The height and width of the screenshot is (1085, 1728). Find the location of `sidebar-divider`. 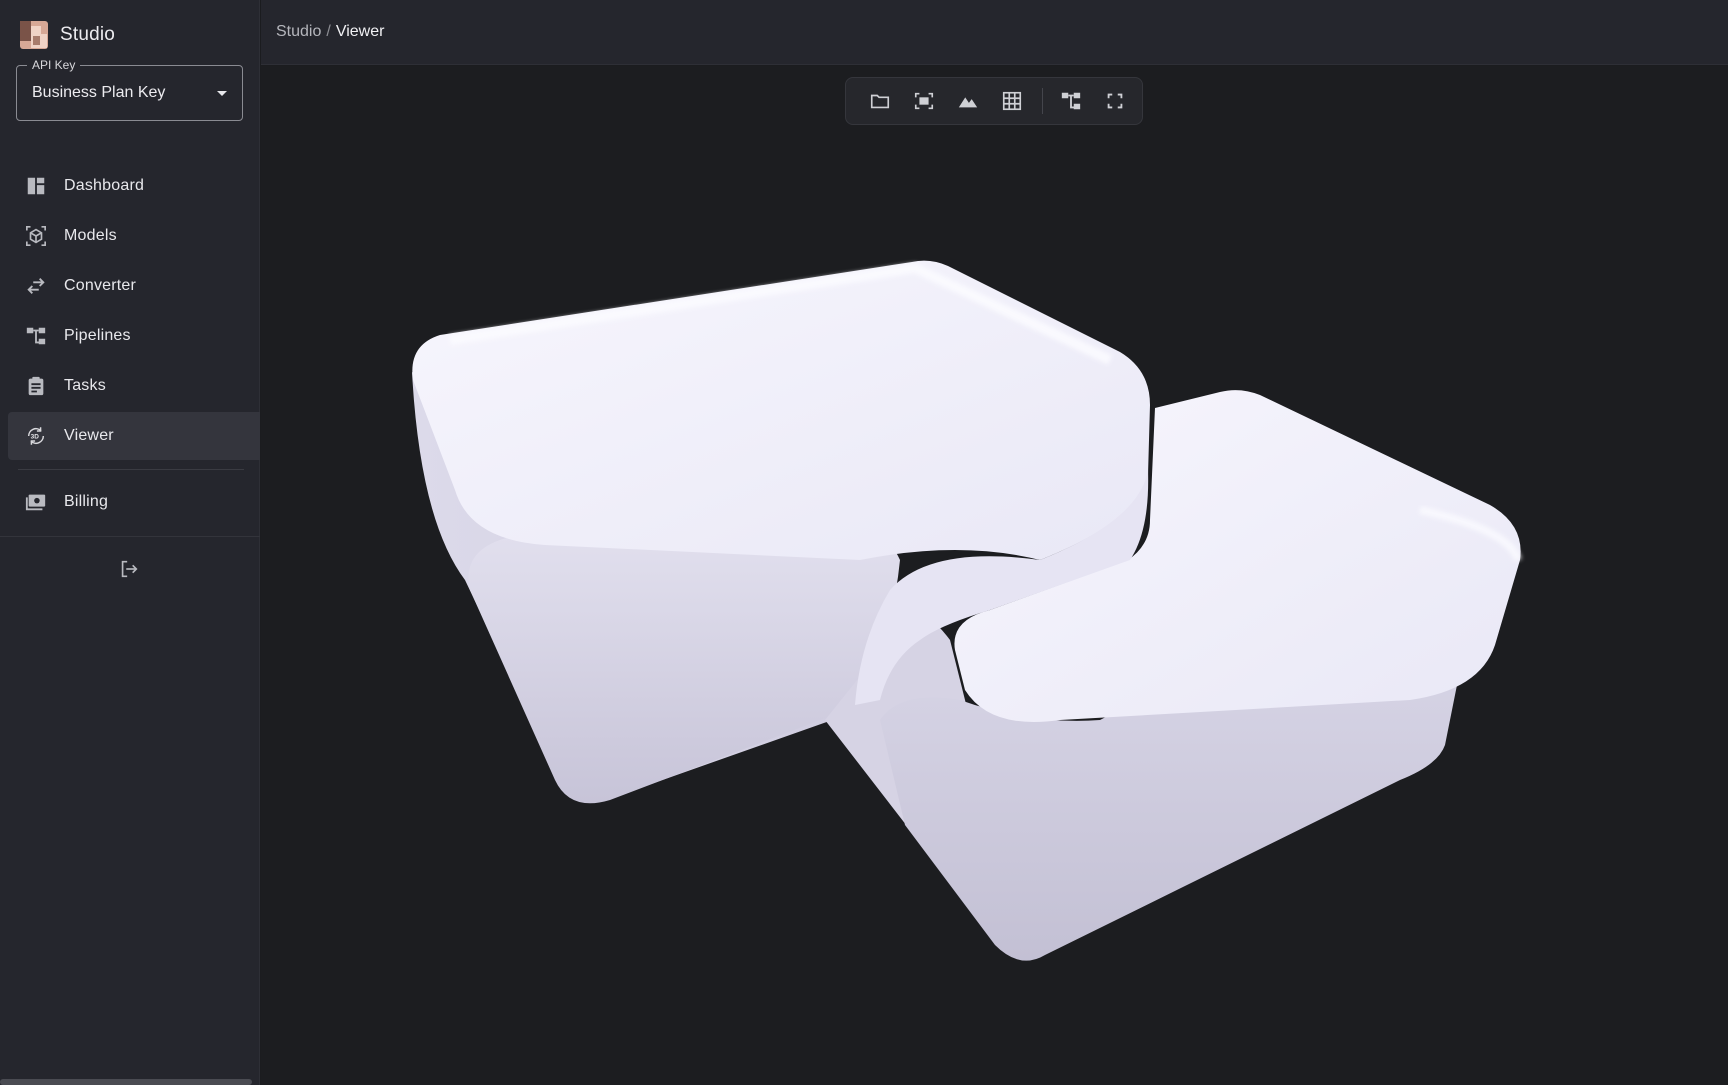

sidebar-divider is located at coordinates (131, 469).